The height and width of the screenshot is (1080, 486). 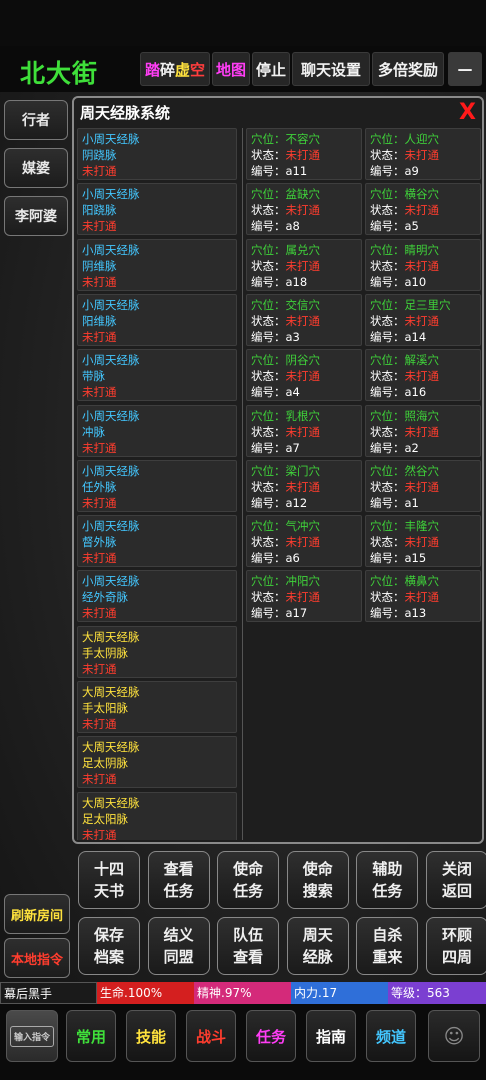 What do you see at coordinates (454, 1036) in the screenshot?
I see `emoji-icon: ☺` at bounding box center [454, 1036].